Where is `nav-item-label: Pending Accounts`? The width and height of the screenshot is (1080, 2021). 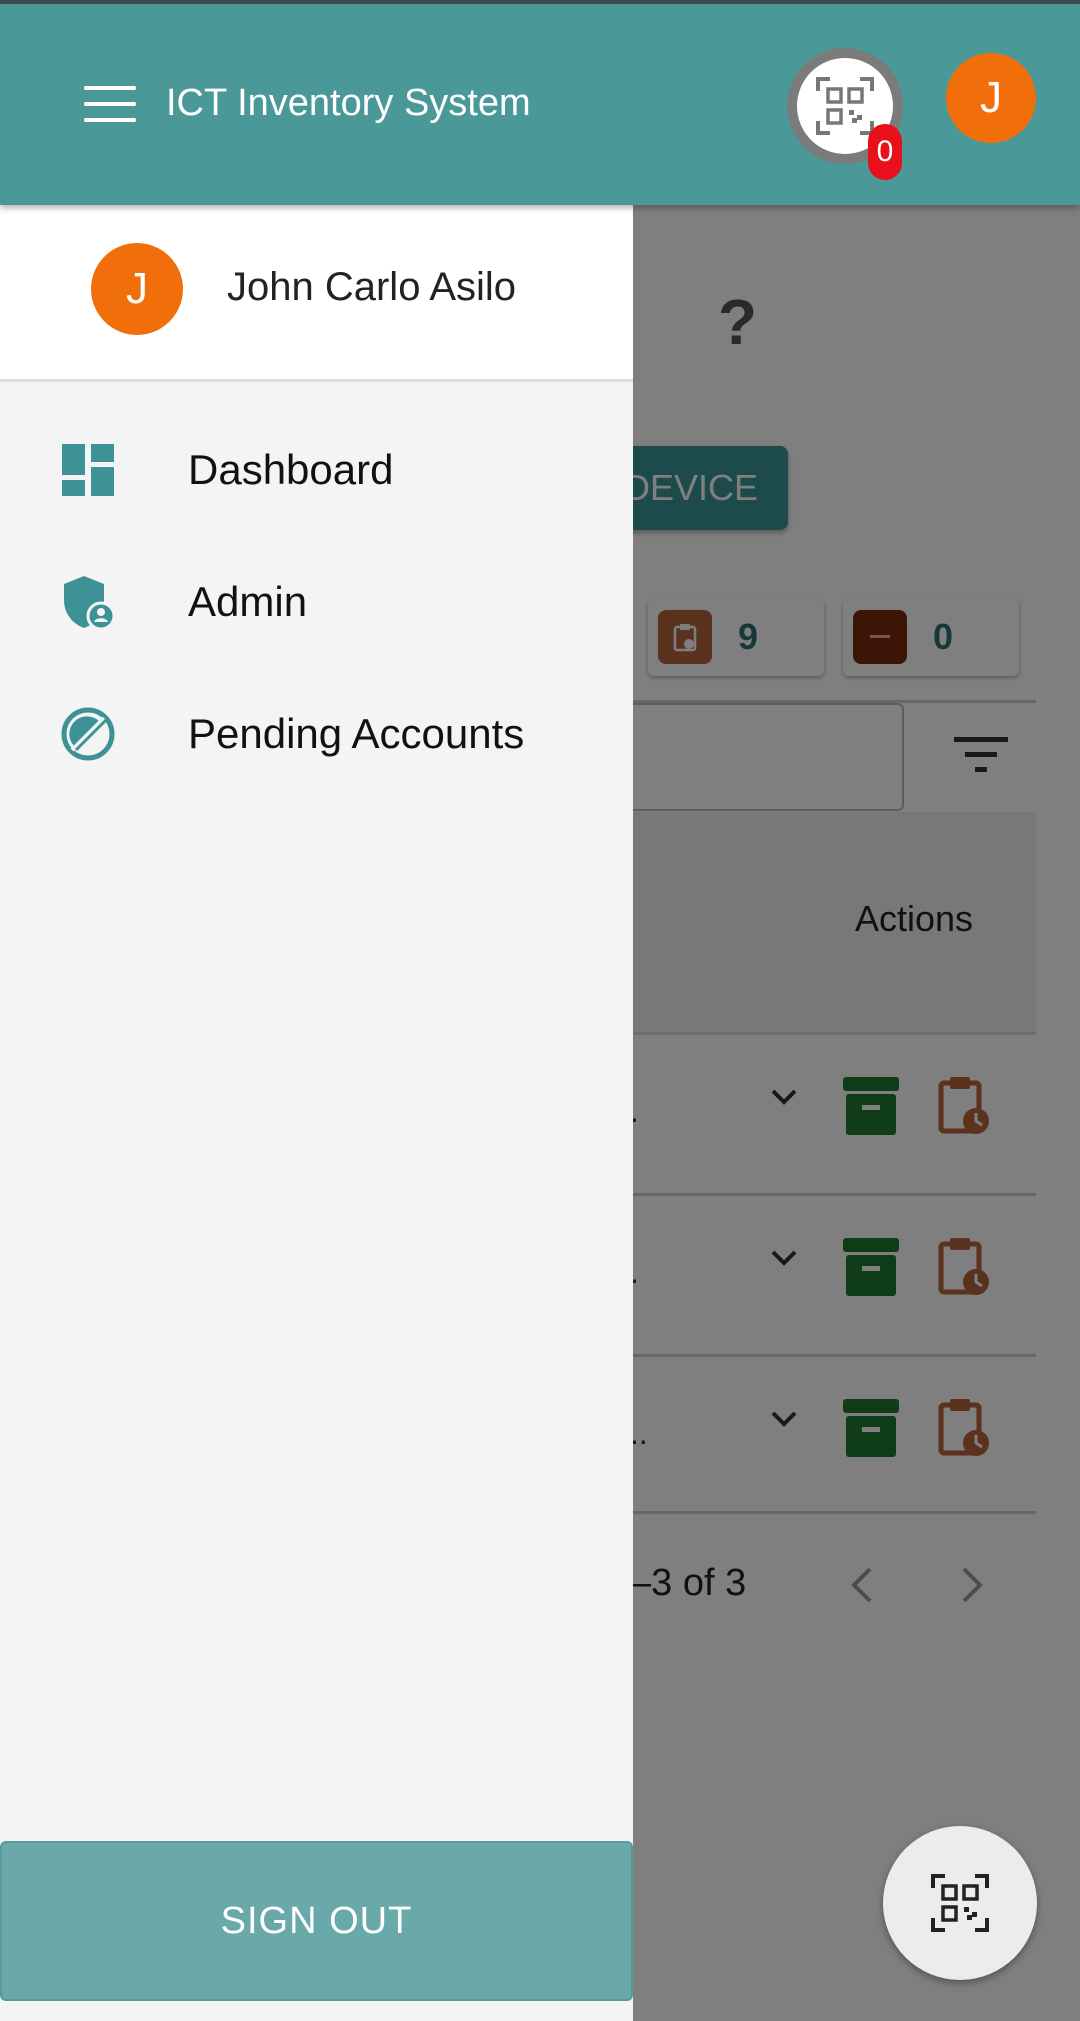
nav-item-label: Pending Accounts is located at coordinates (356, 733).